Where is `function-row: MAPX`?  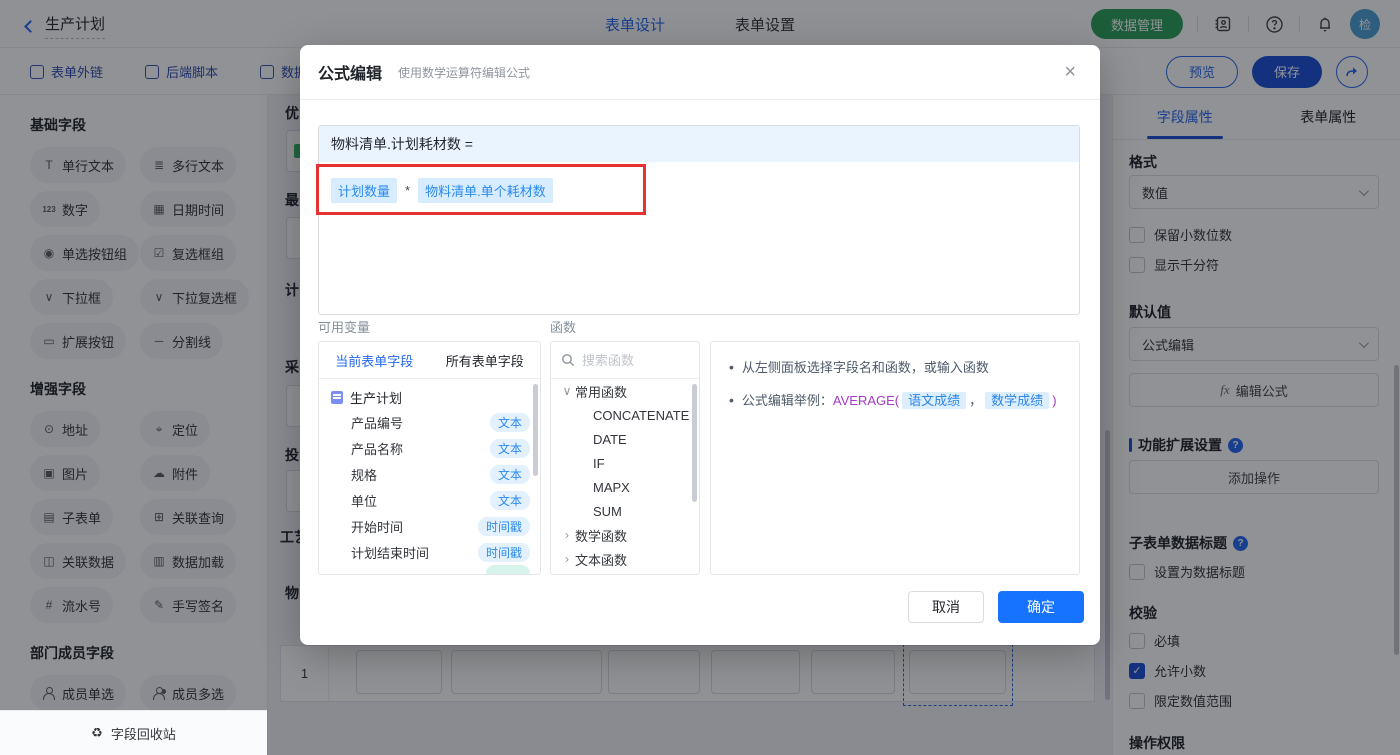 function-row: MAPX is located at coordinates (625, 487).